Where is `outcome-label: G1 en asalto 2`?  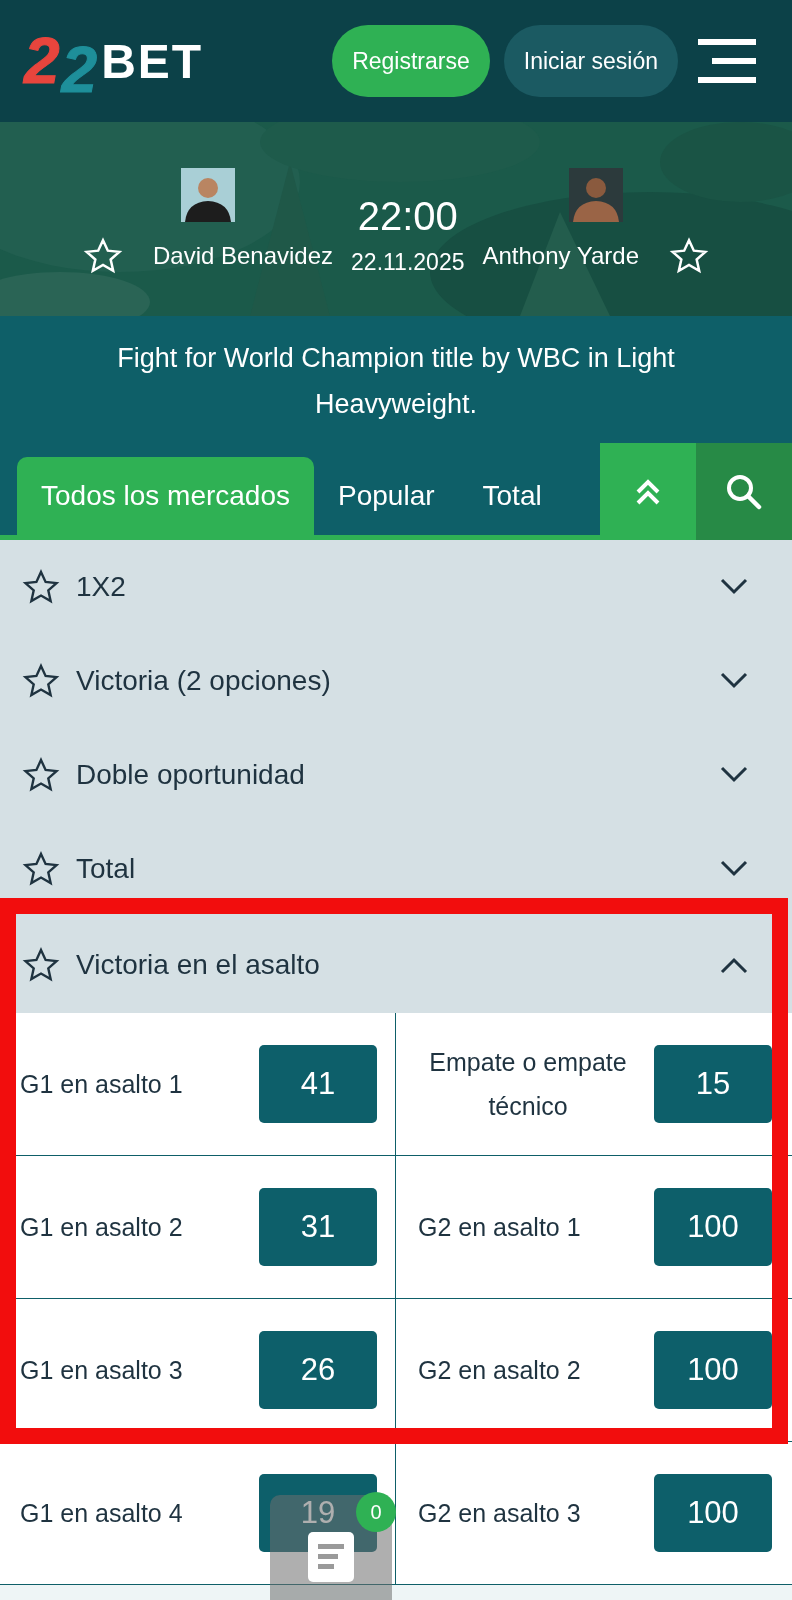
outcome-label: G1 en asalto 2 is located at coordinates (101, 1227).